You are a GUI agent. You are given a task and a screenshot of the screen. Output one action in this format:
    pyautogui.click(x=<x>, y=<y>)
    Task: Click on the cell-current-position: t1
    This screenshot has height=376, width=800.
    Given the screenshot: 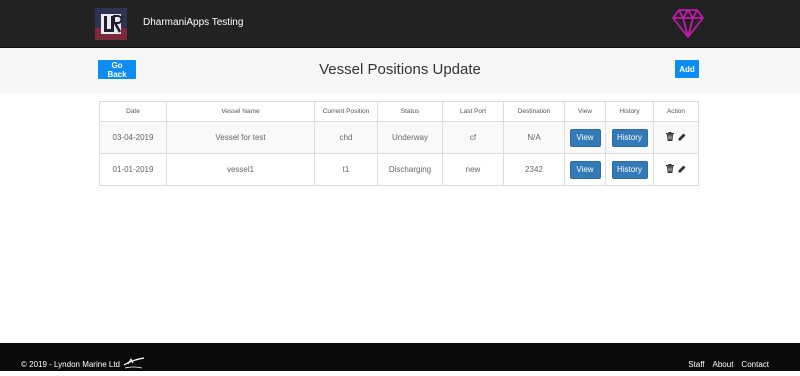 What is the action you would take?
    pyautogui.click(x=346, y=169)
    